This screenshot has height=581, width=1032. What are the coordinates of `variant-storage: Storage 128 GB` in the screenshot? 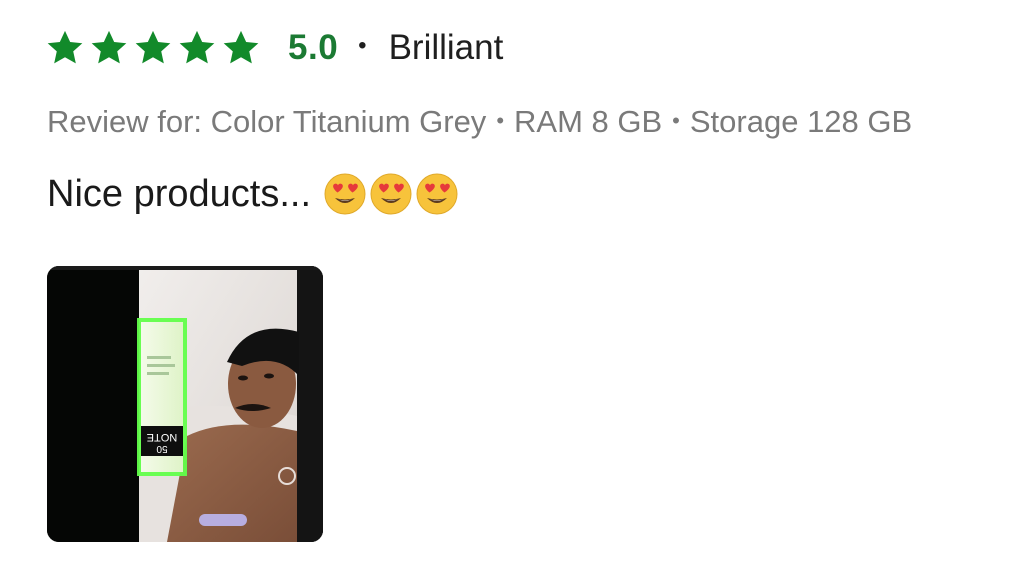 It's located at (801, 121).